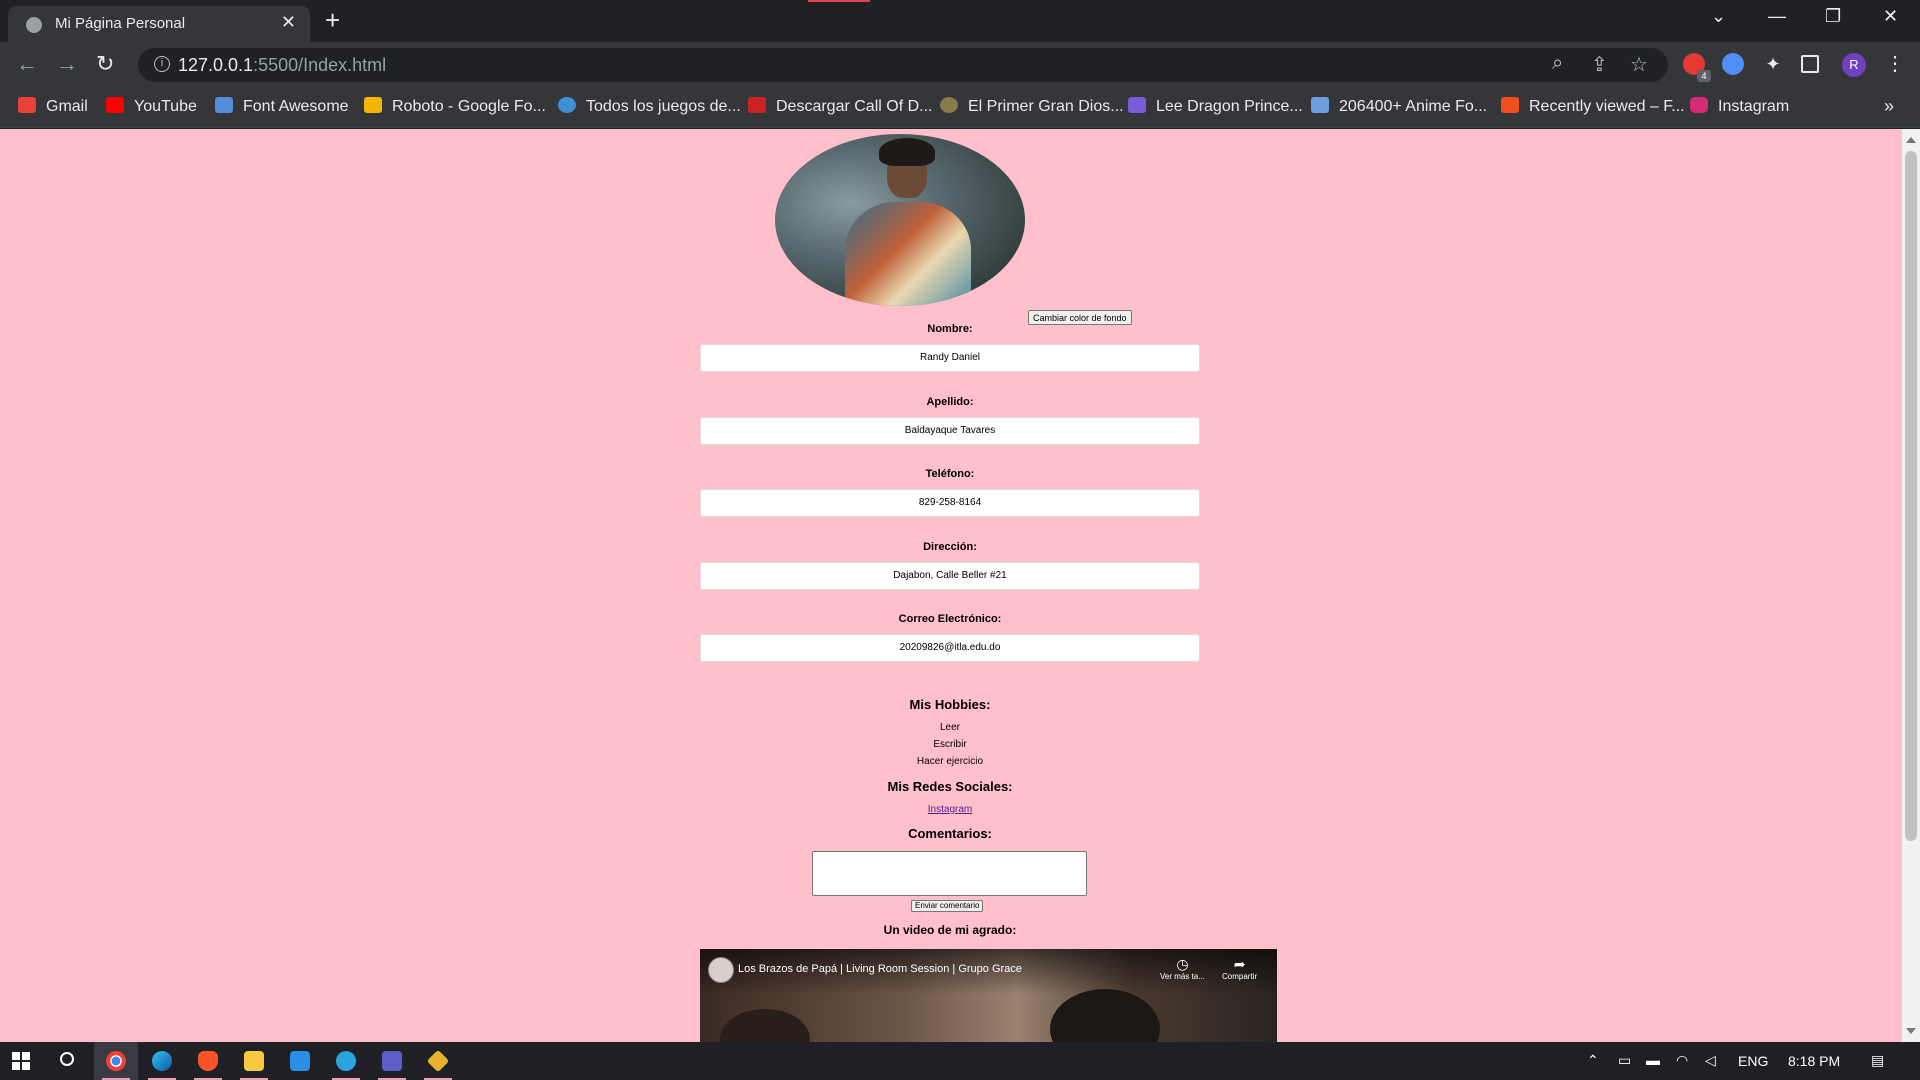  What do you see at coordinates (950, 648) in the screenshot?
I see `email-field: 20209826@itla.edu.do` at bounding box center [950, 648].